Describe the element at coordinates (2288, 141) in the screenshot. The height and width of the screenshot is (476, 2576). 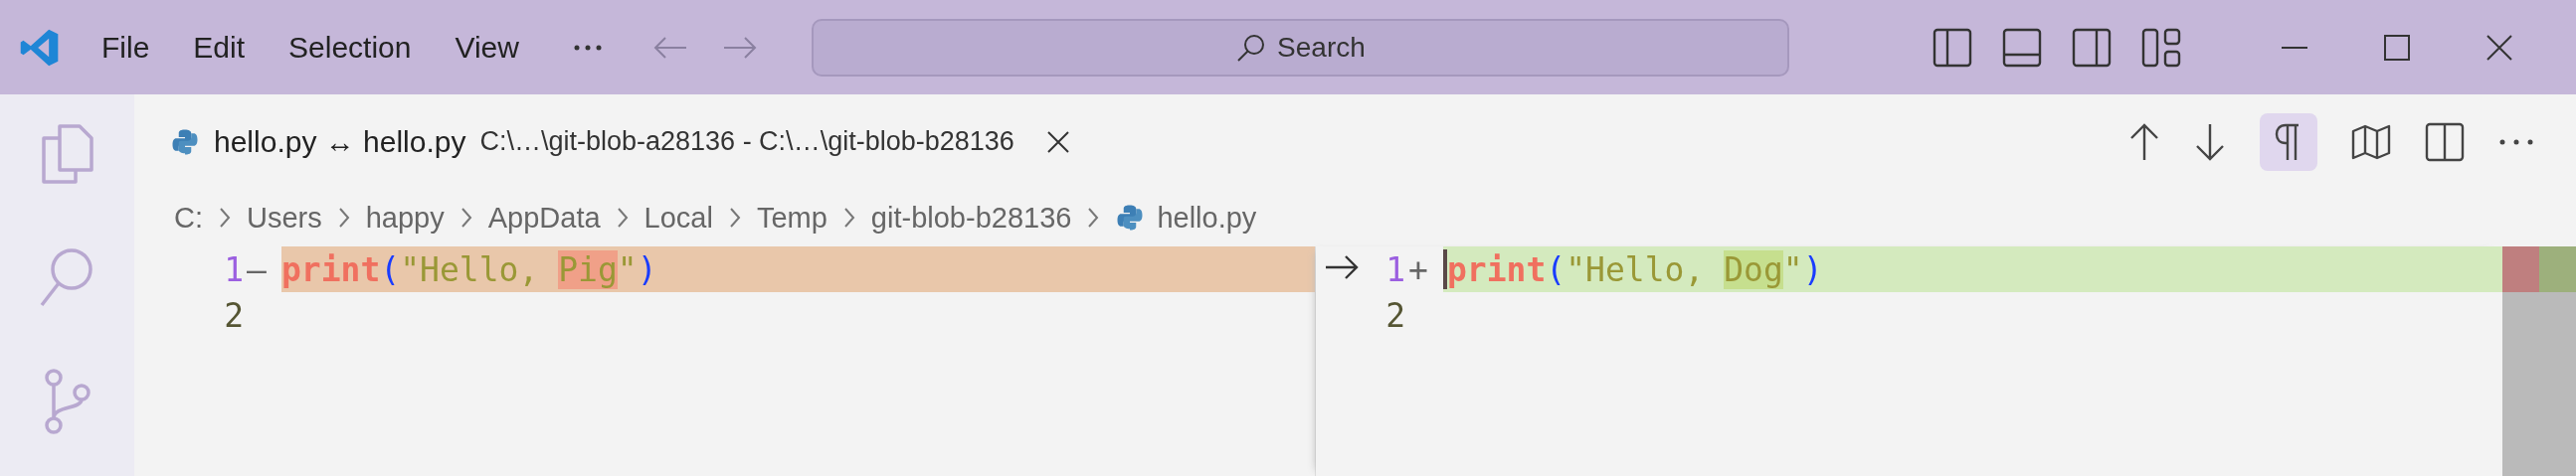
I see `whitespace-toggle` at that location.